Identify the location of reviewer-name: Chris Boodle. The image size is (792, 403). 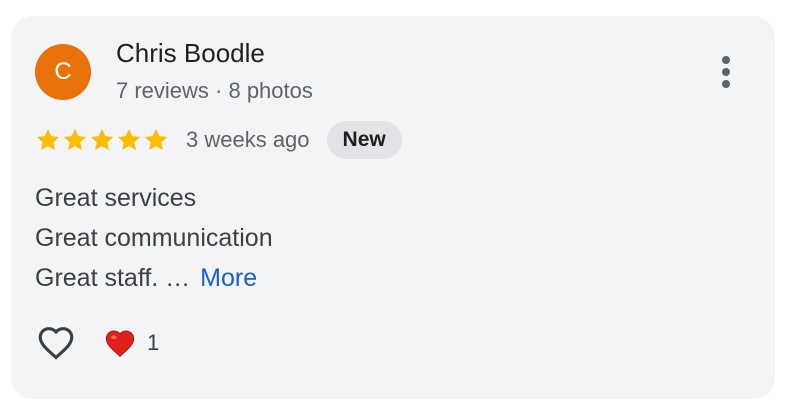
(190, 53).